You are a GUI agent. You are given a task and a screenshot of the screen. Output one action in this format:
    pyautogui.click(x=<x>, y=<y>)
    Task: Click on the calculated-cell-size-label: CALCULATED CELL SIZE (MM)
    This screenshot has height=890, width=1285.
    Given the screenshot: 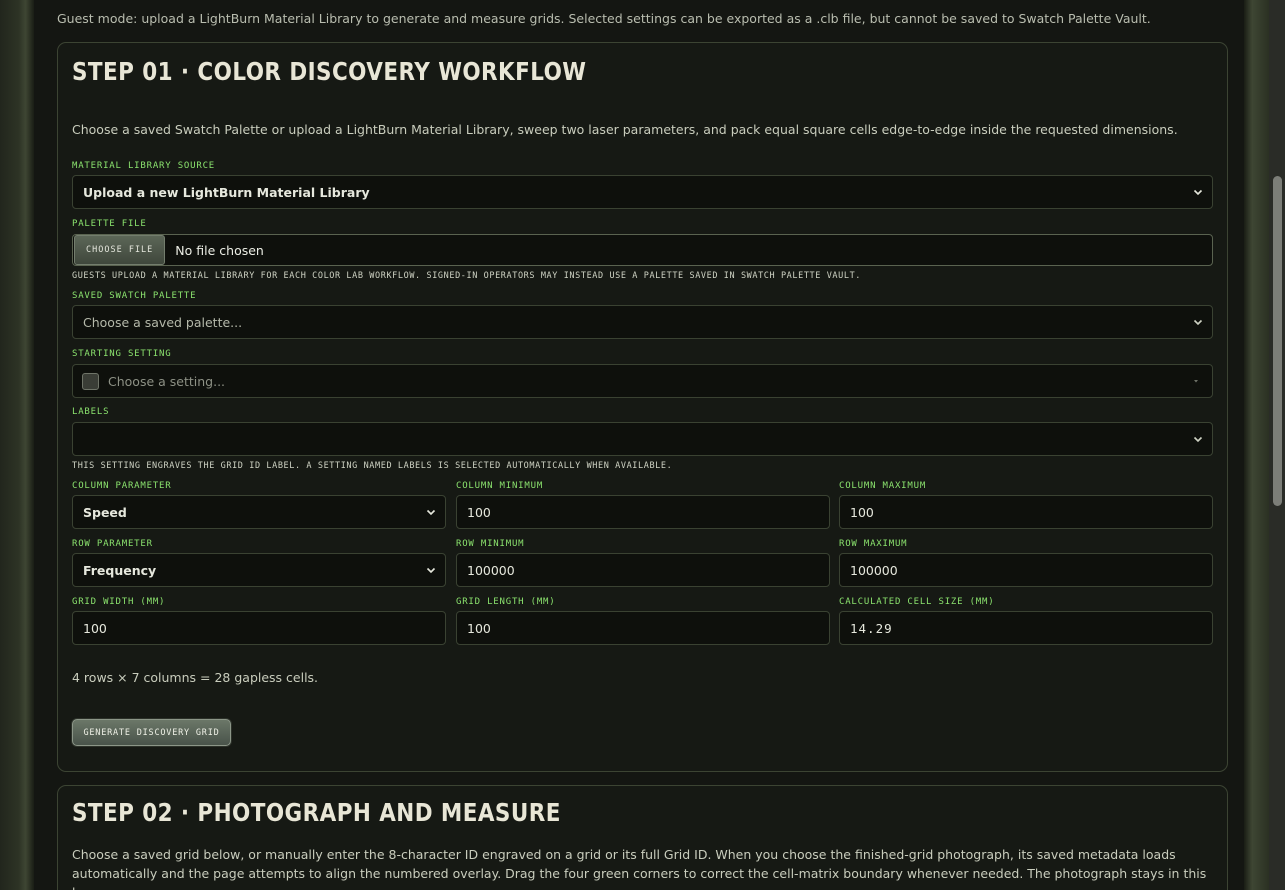 What is the action you would take?
    pyautogui.click(x=917, y=602)
    